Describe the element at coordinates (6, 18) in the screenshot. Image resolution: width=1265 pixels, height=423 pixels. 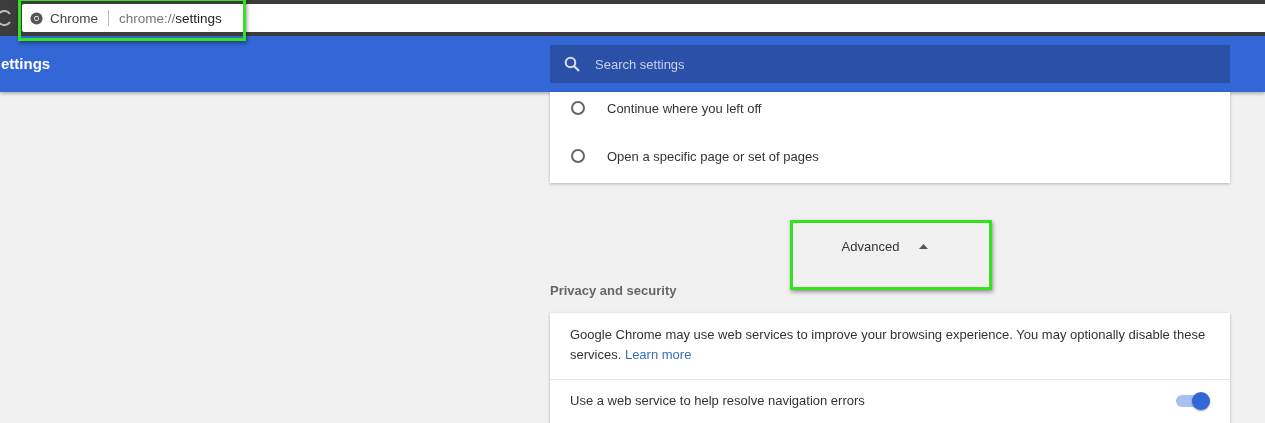
I see `reload-icon` at that location.